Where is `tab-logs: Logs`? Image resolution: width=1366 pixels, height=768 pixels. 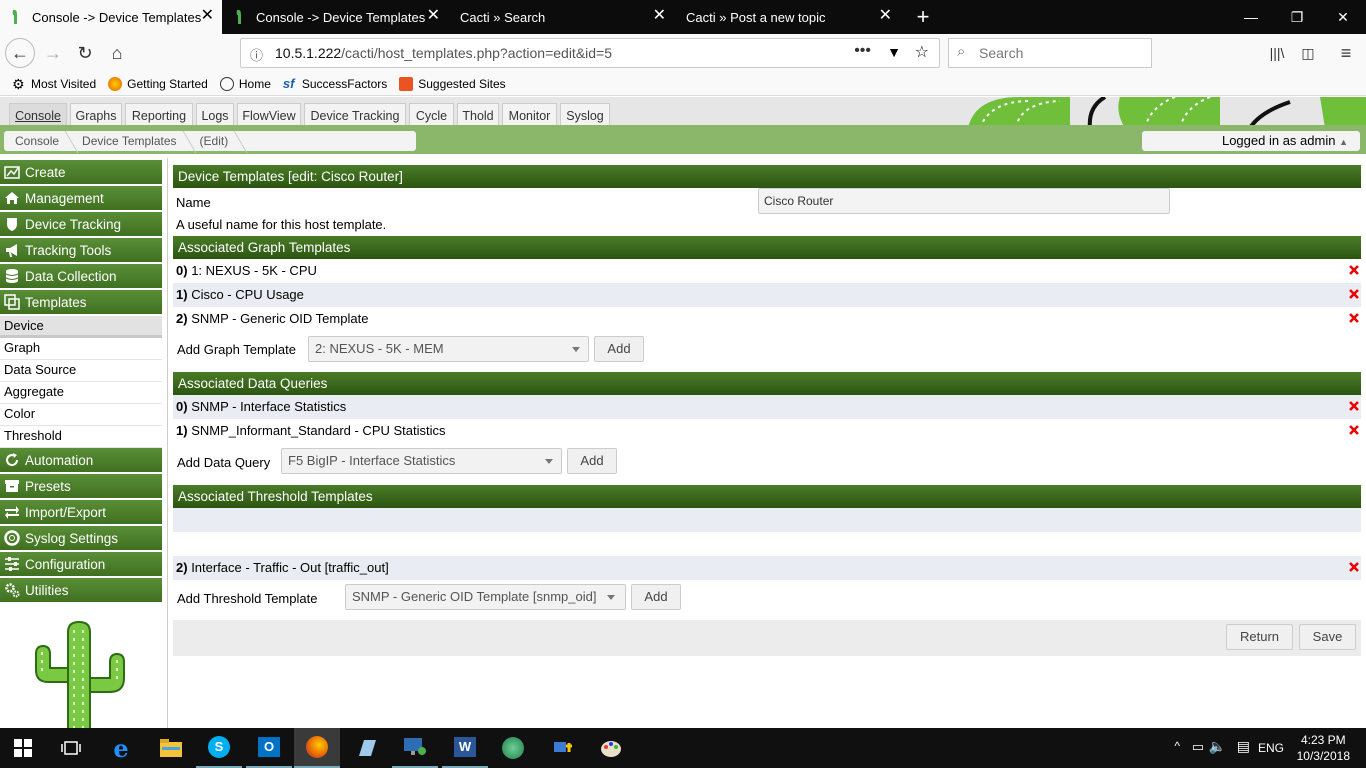
tab-logs: Logs is located at coordinates (215, 114).